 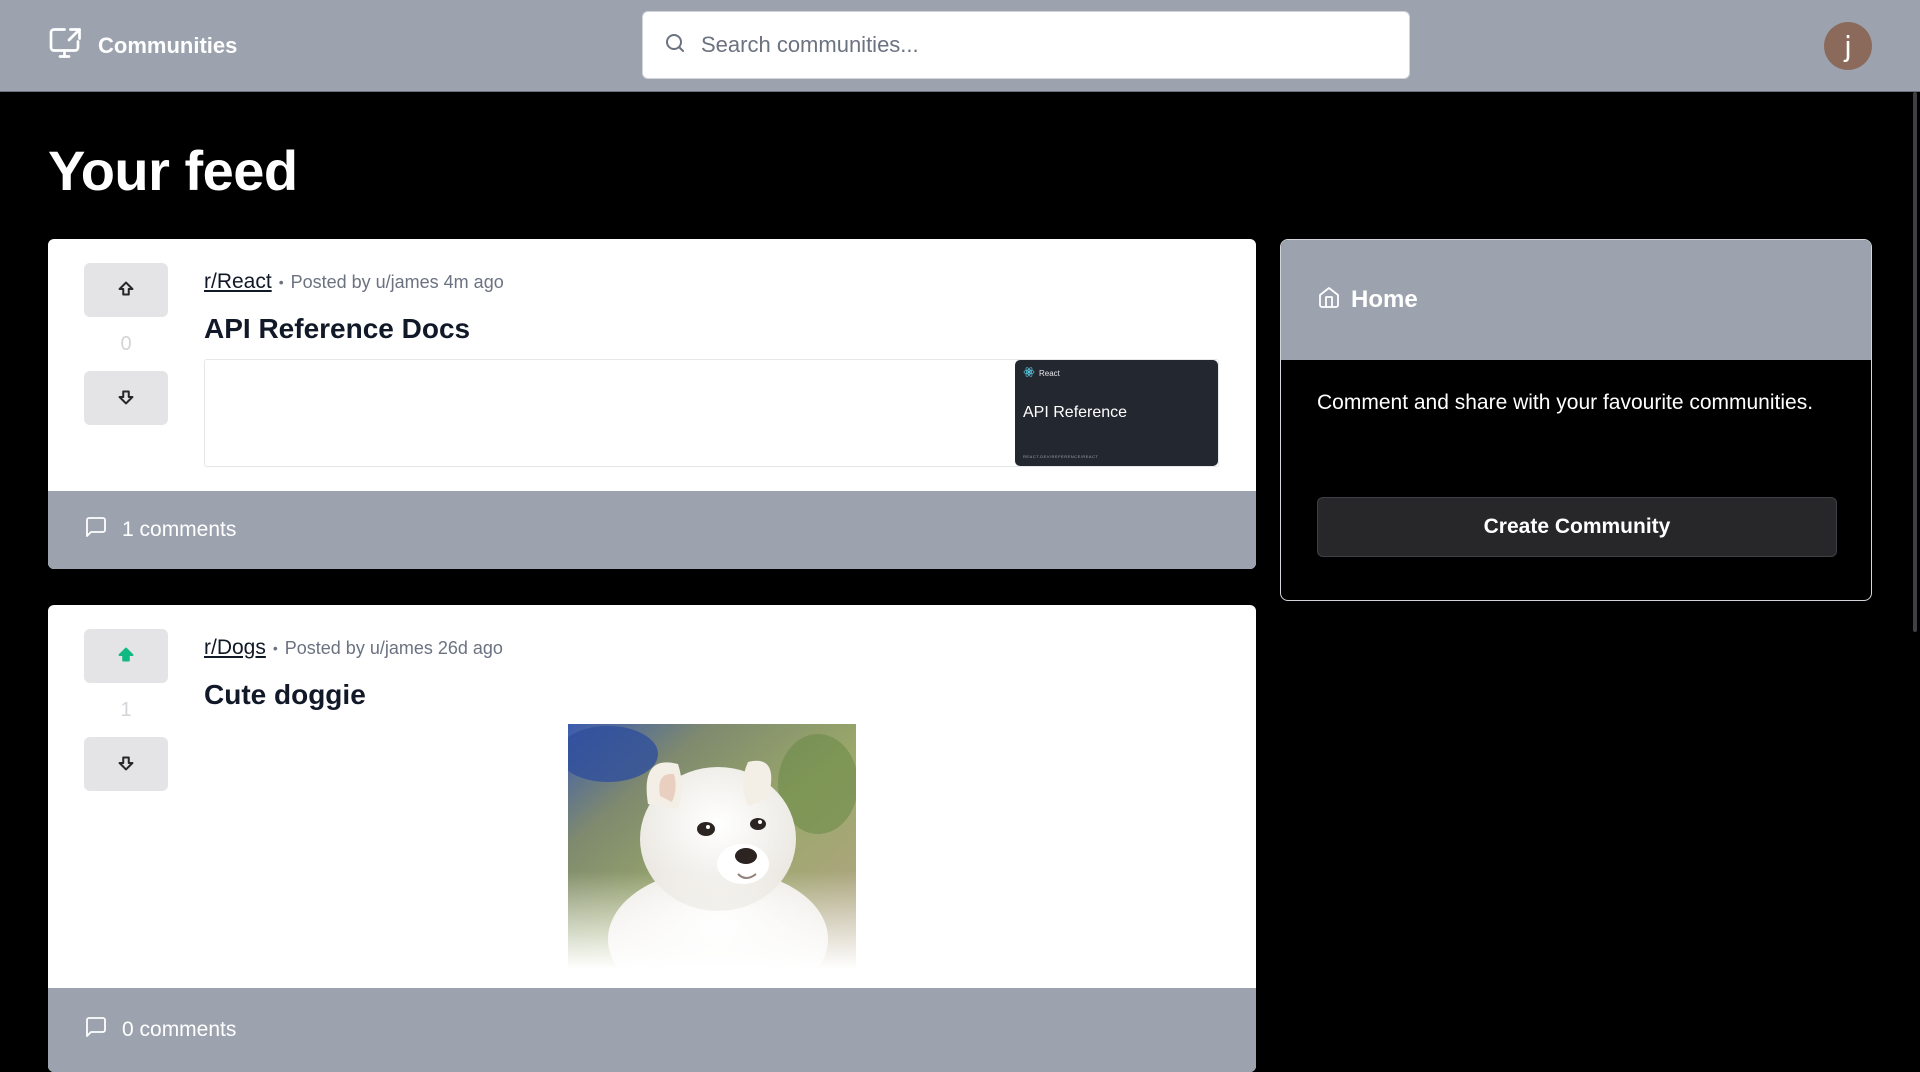 What do you see at coordinates (1049, 373) in the screenshot?
I see `react-logo-text: React` at bounding box center [1049, 373].